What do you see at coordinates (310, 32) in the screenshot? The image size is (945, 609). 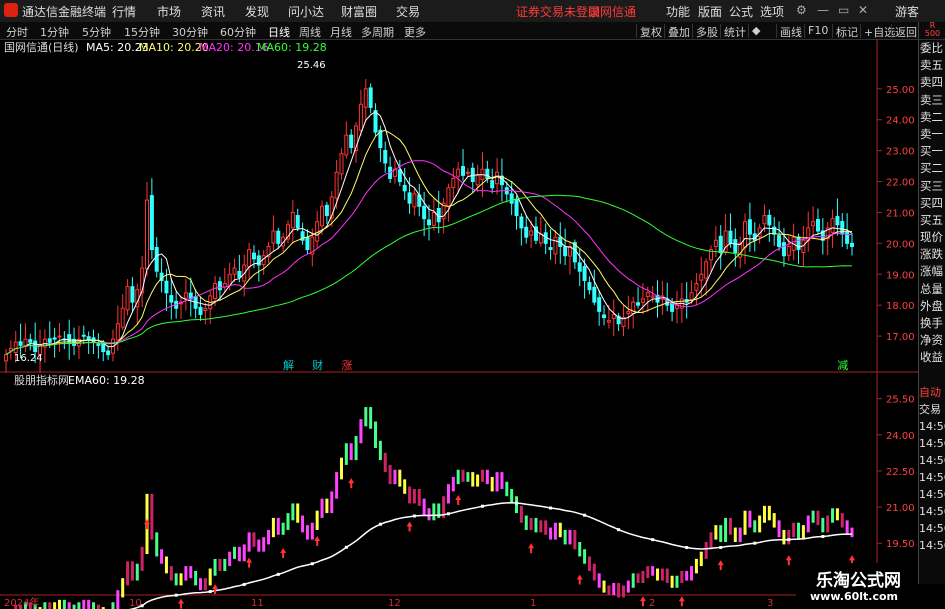 I see `period-weekly: 周线` at bounding box center [310, 32].